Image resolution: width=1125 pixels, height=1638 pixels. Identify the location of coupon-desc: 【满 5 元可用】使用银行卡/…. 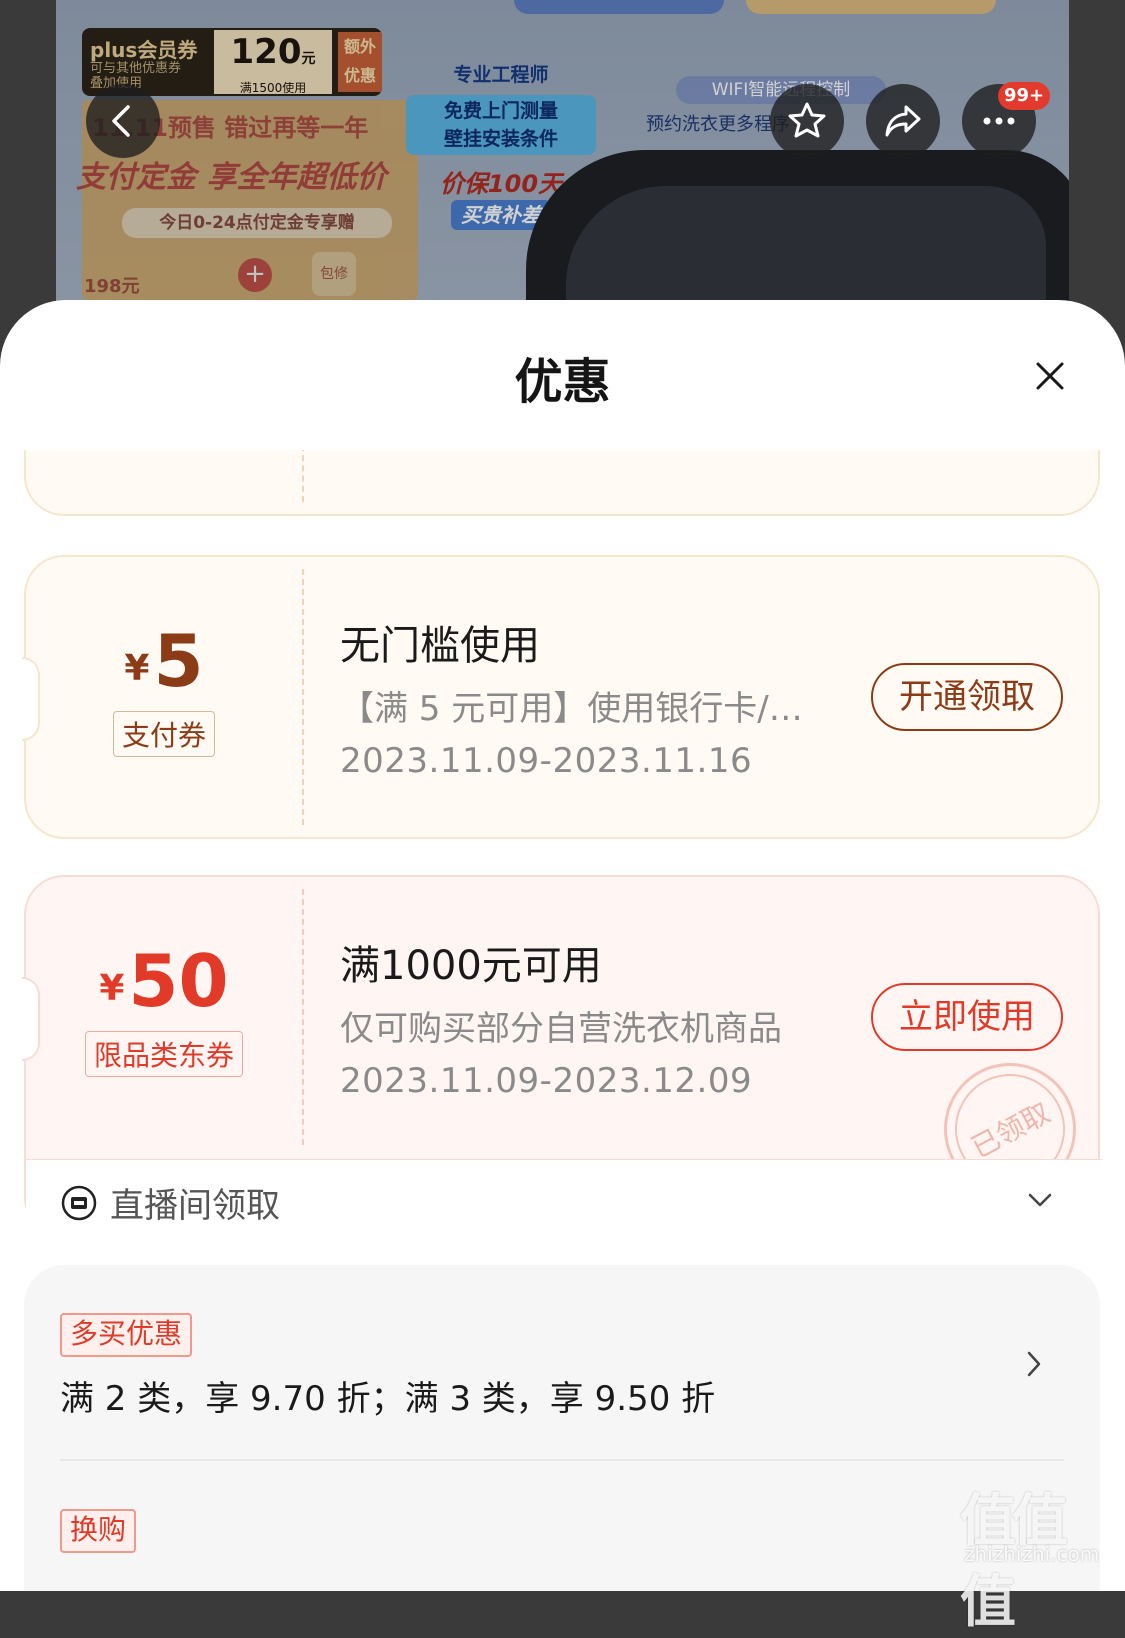
(571, 709).